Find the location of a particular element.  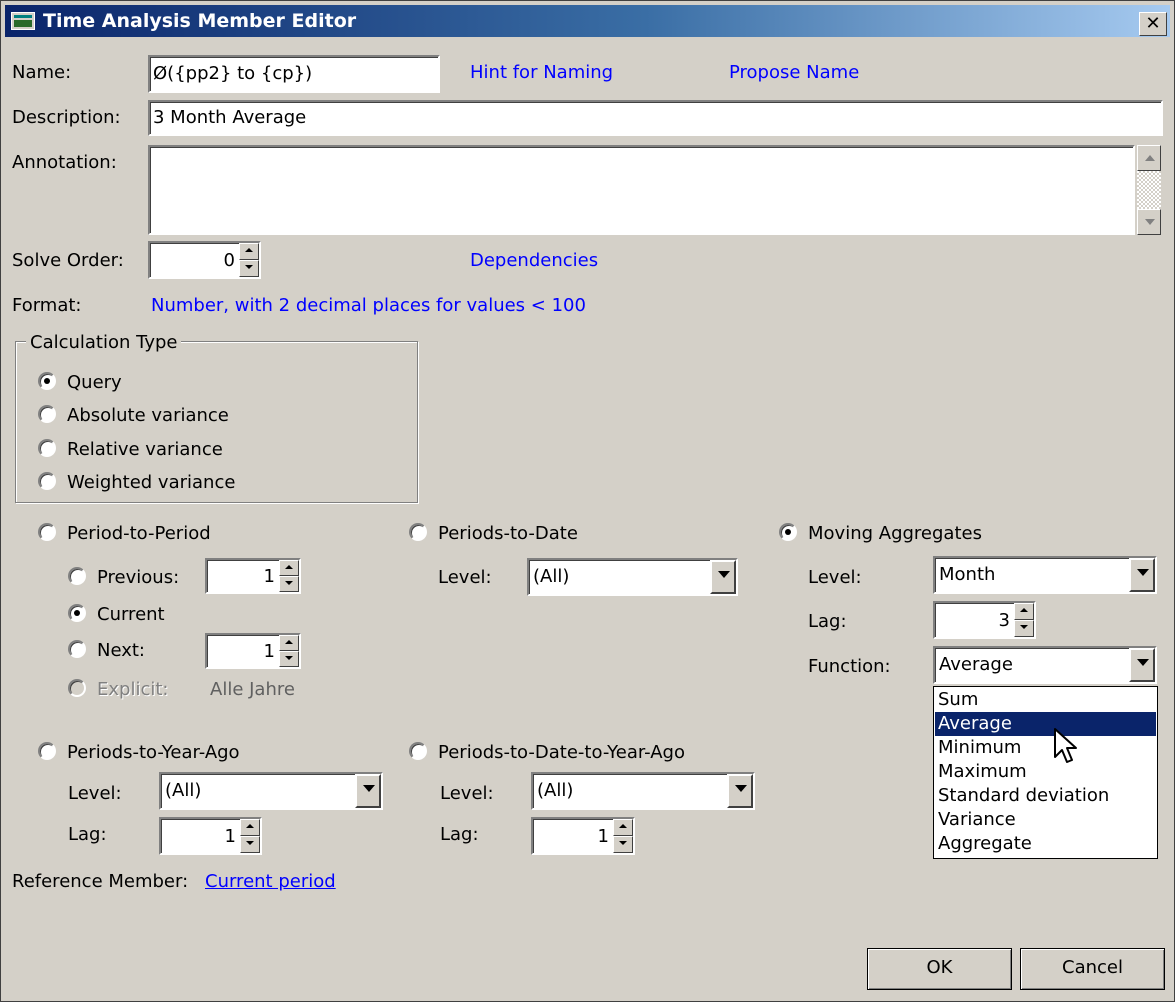

radio-periods-to-date-to-year-ago is located at coordinates (418, 751).